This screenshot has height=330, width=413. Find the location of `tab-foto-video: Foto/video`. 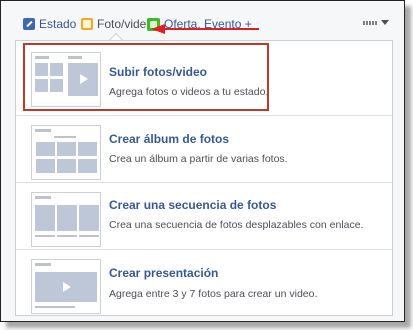

tab-foto-video: Foto/video is located at coordinates (117, 24).